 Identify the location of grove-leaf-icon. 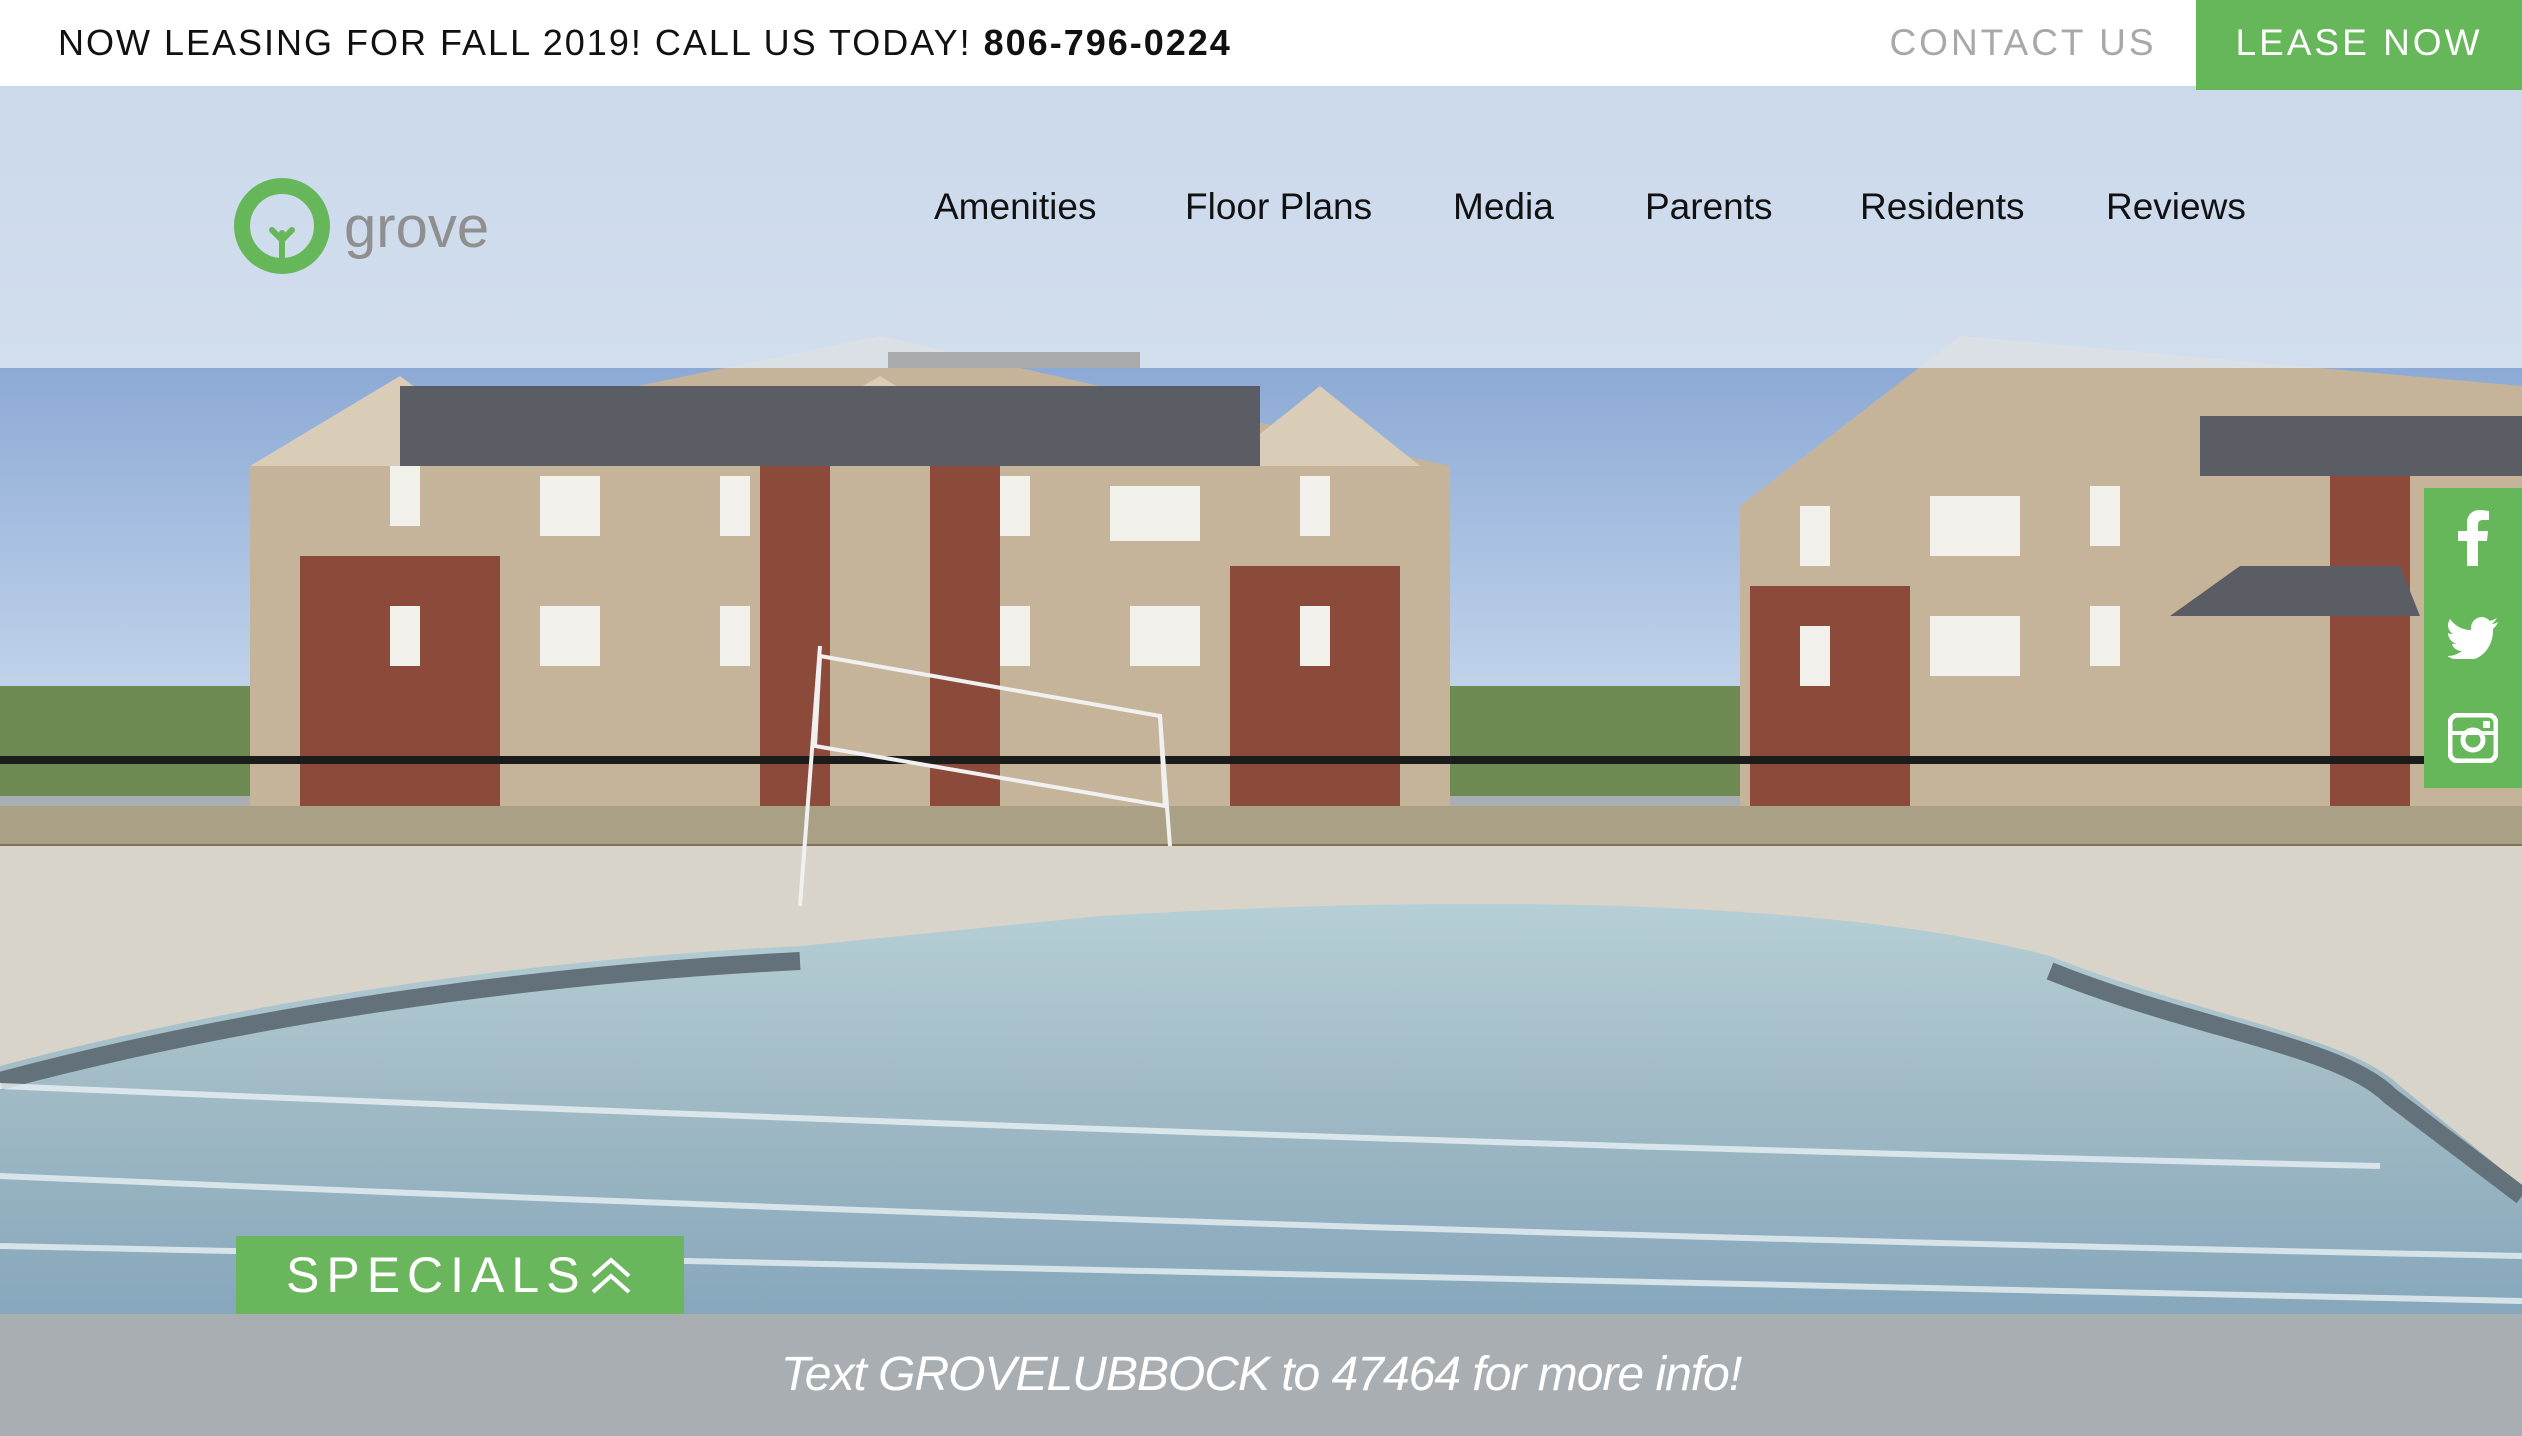
(282, 226).